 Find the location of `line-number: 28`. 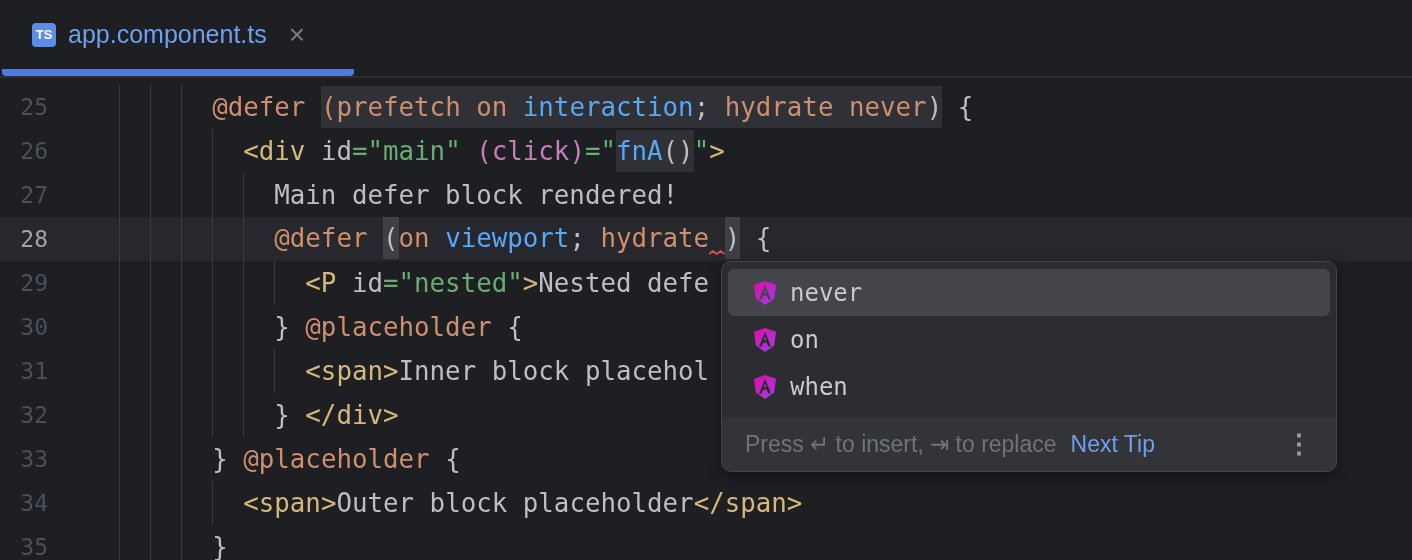

line-number: 28 is located at coordinates (33, 239).